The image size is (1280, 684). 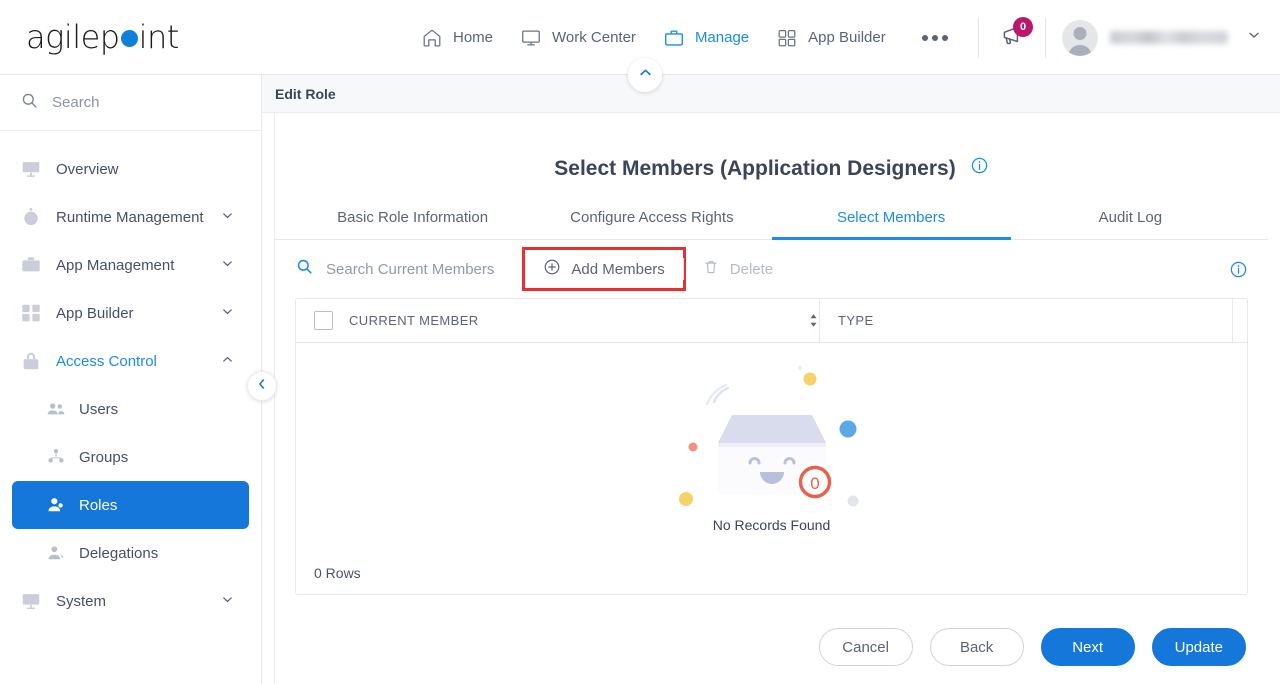 I want to click on tab-label: Basic Role Information, so click(x=413, y=217).